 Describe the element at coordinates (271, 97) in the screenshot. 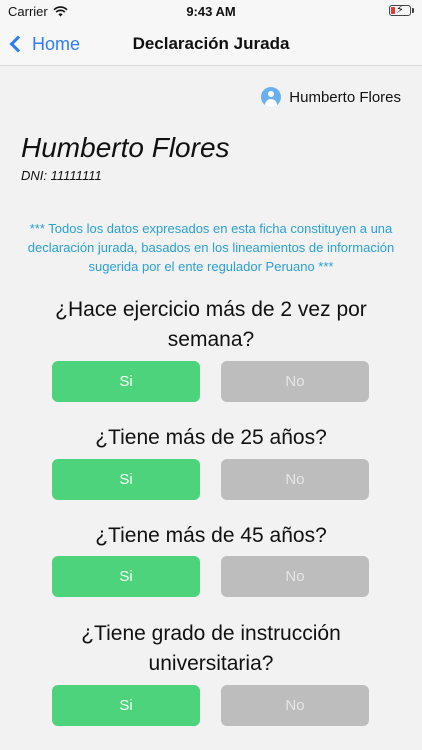

I see `user-avatar-icon` at that location.